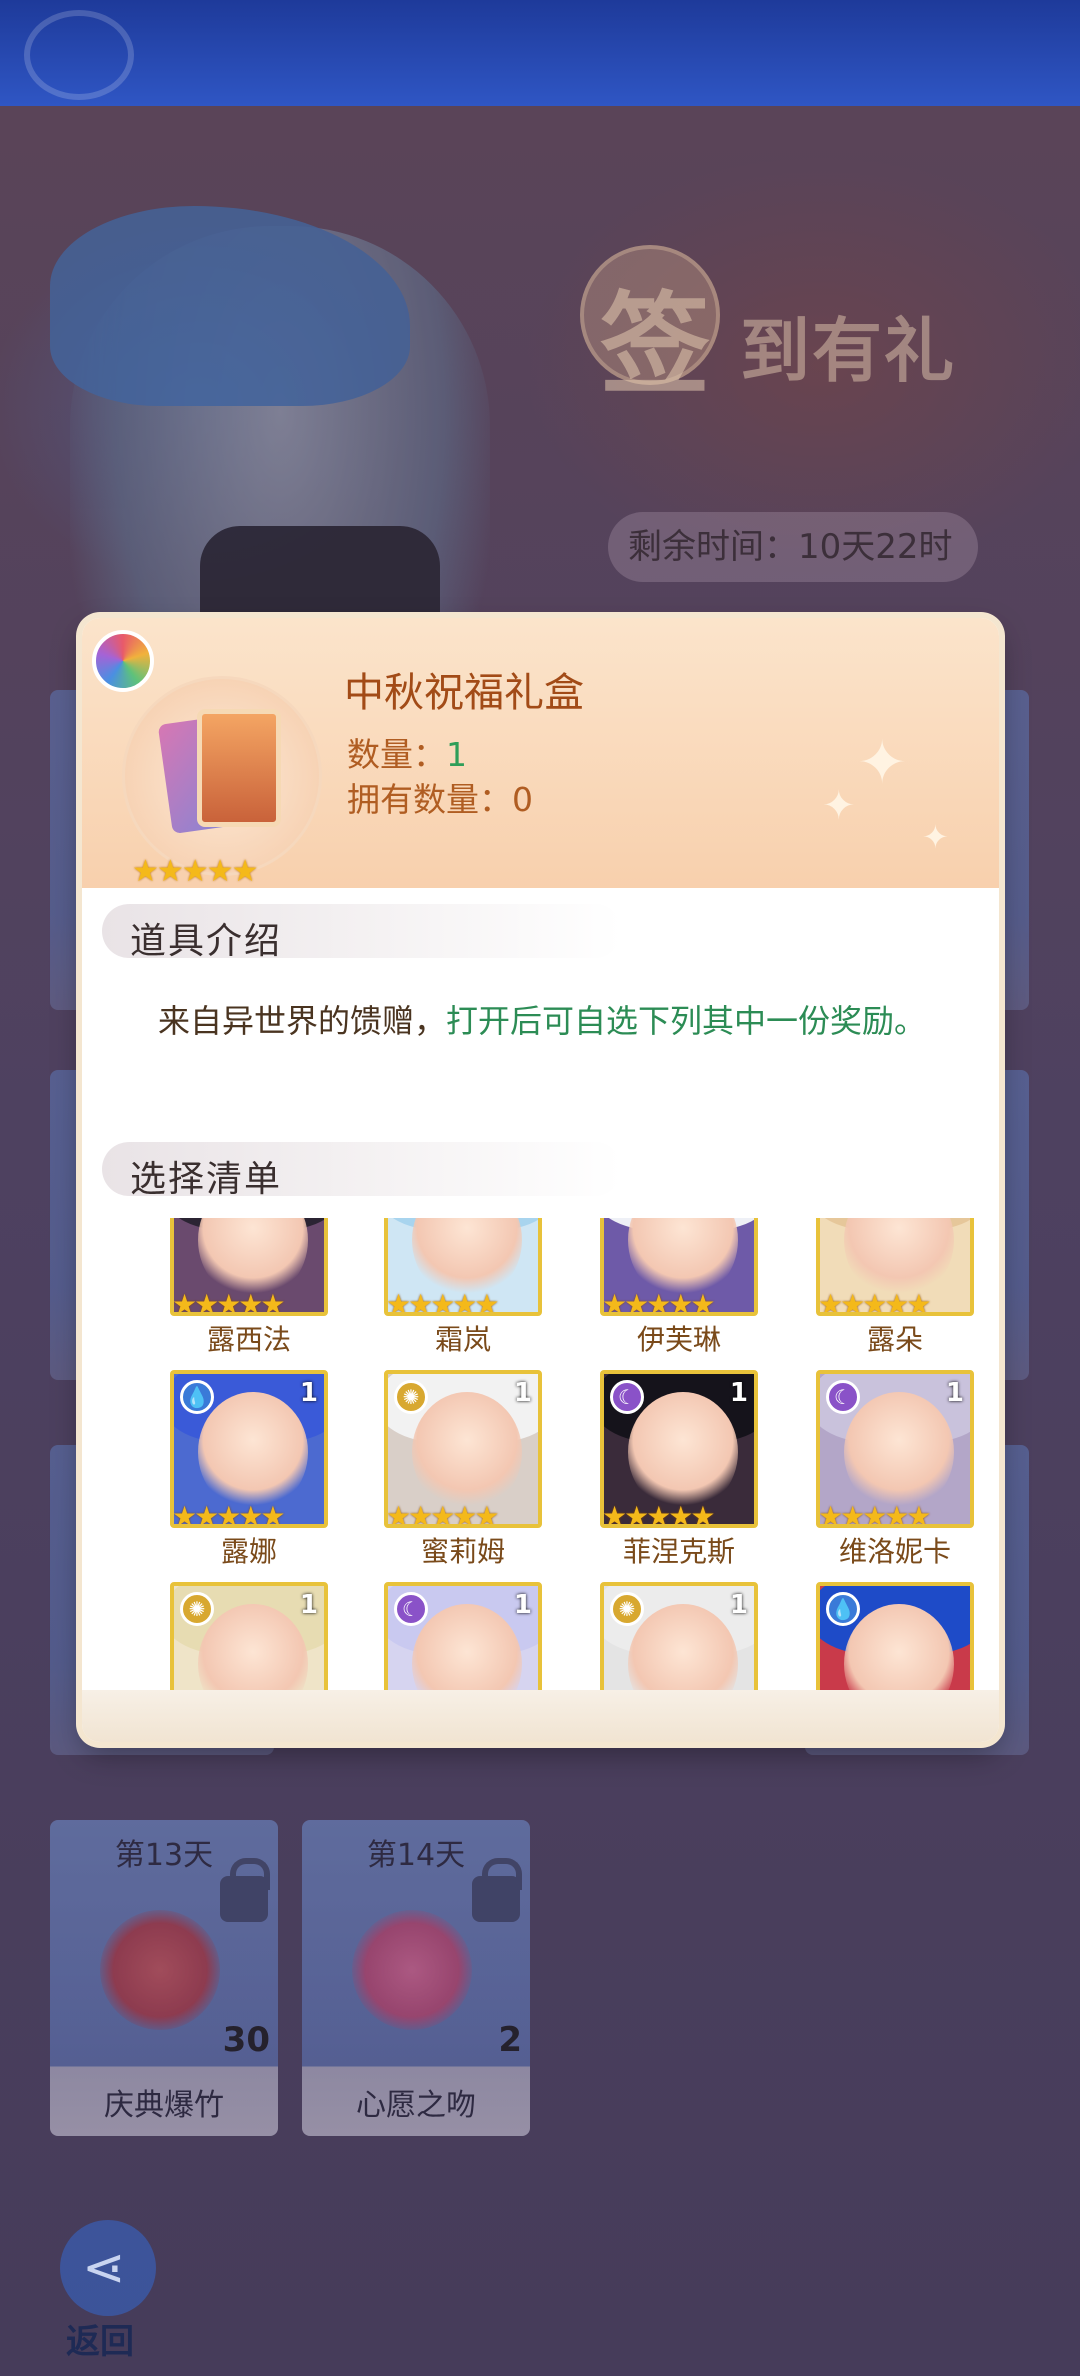 The image size is (1080, 2376). I want to click on hero-choice: ★★★★★ 露朵, so click(895, 1288).